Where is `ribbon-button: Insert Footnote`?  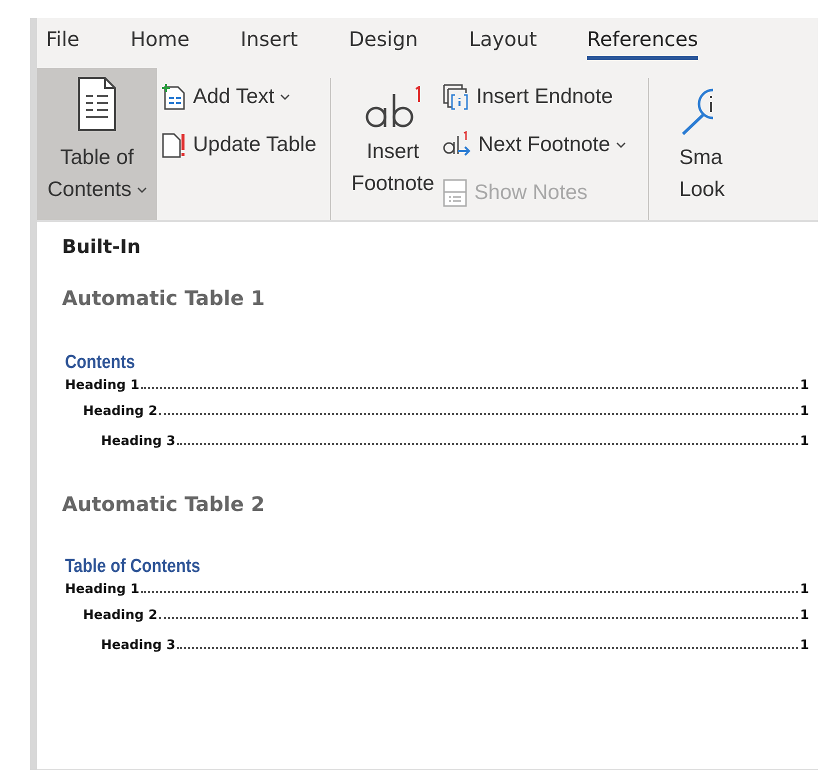 ribbon-button: Insert Footnote is located at coordinates (394, 144).